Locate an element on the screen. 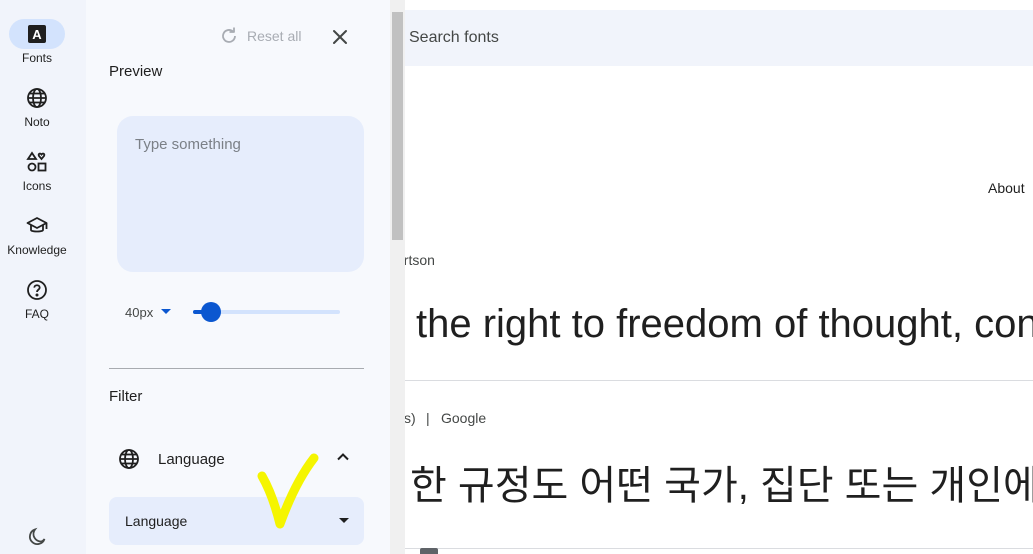 Image resolution: width=1033 pixels, height=554 pixels. language-select: Language is located at coordinates (236, 521).